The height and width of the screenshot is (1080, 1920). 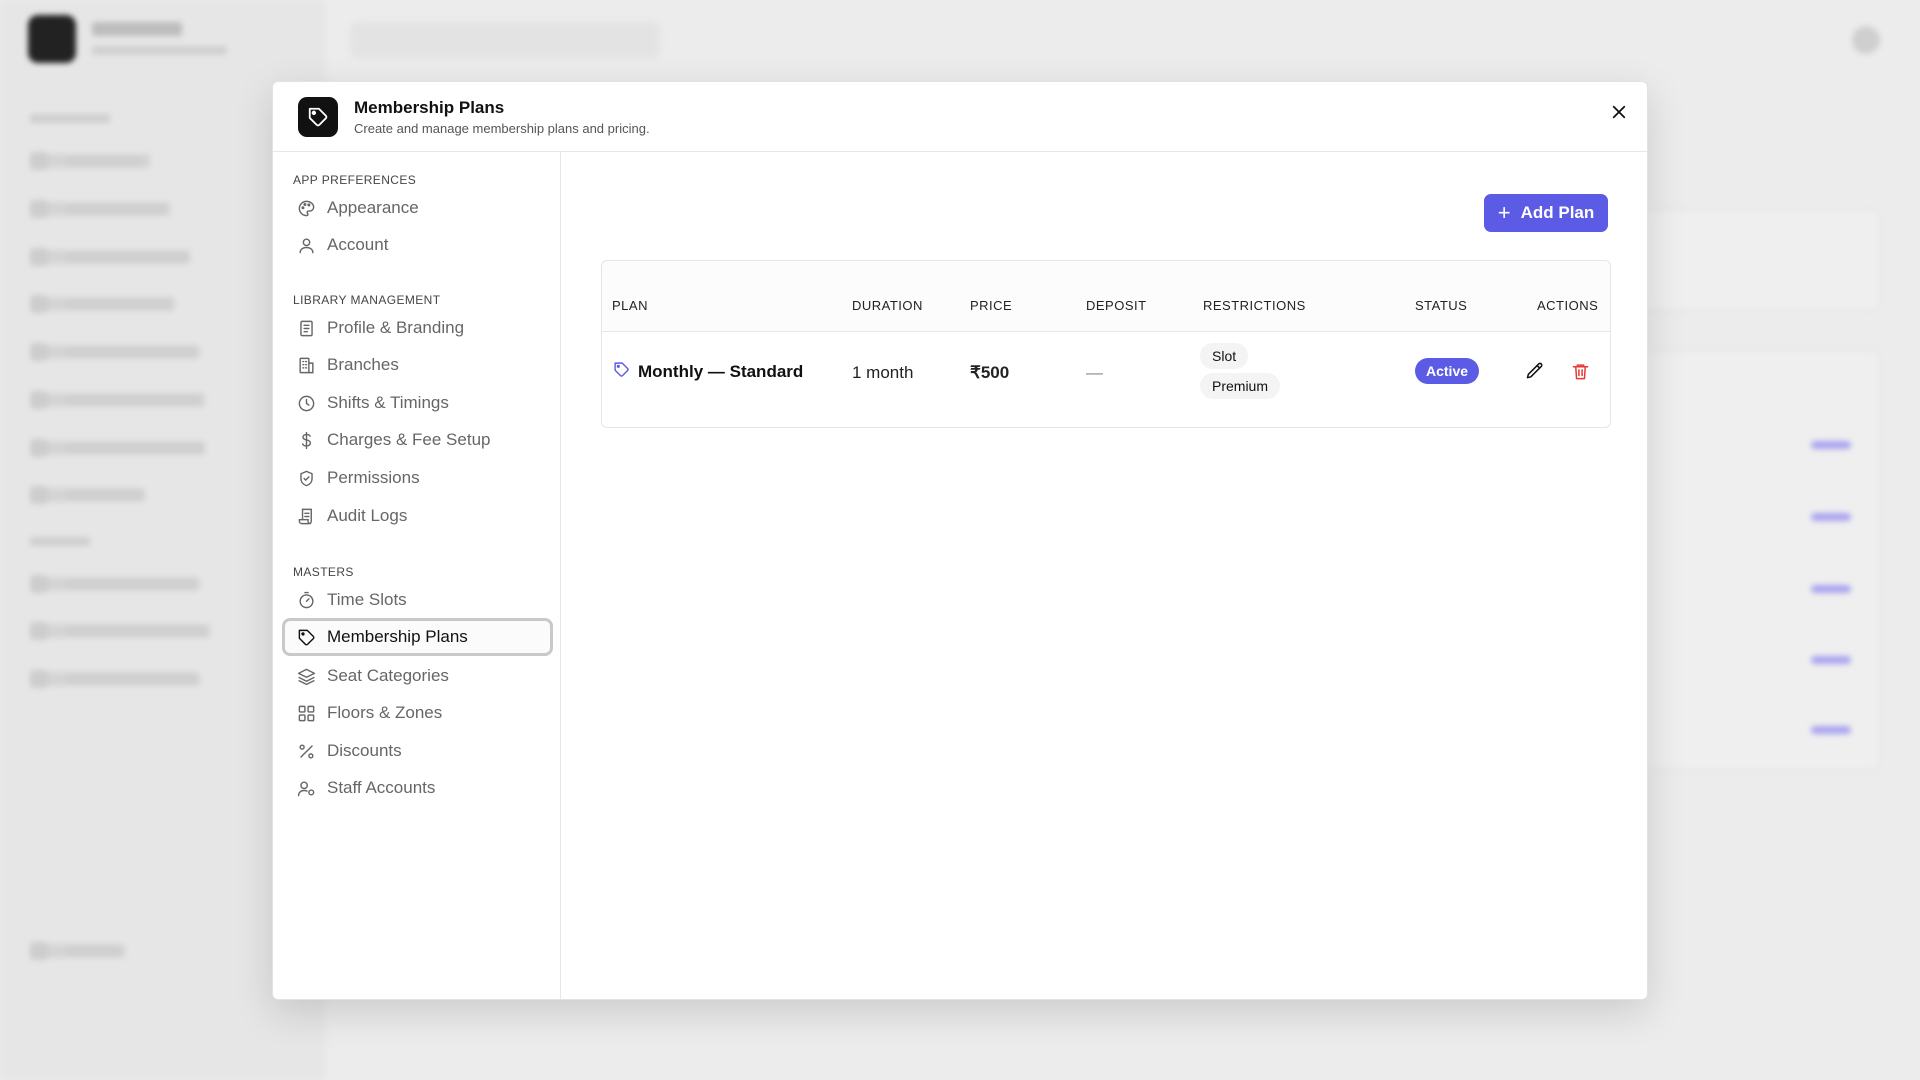 What do you see at coordinates (306, 403) in the screenshot?
I see `clock-icon` at bounding box center [306, 403].